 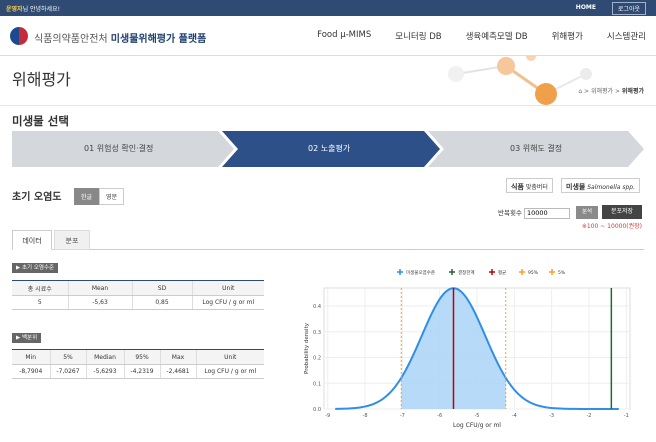 What do you see at coordinates (87, 196) in the screenshot?
I see `lang-korean-button: 한글` at bounding box center [87, 196].